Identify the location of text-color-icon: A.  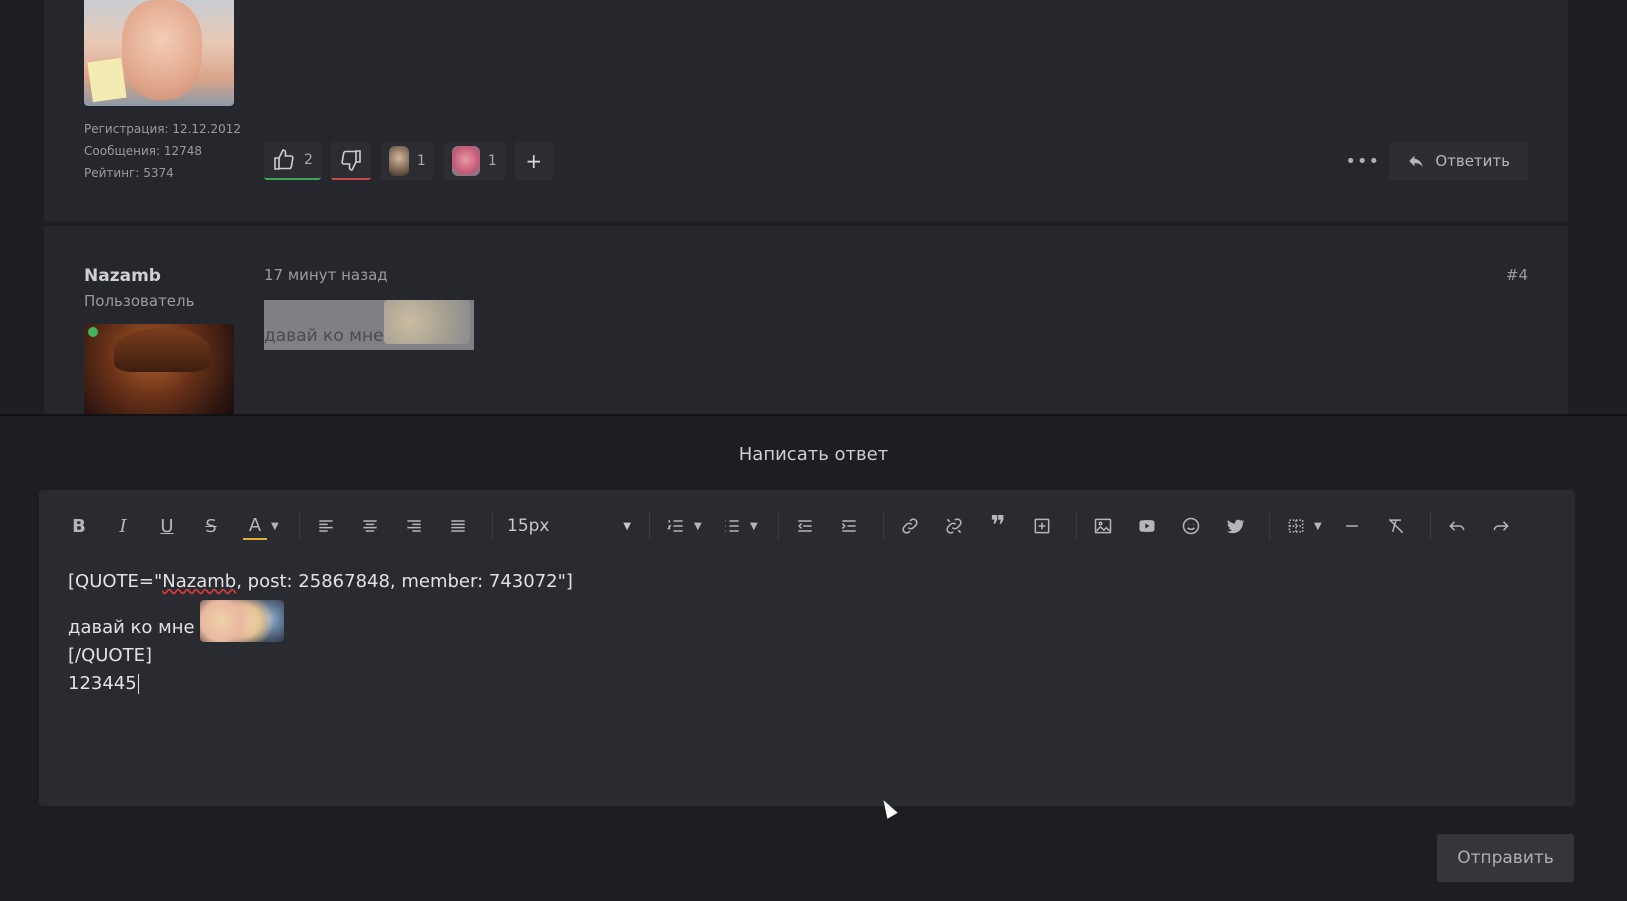
(255, 526).